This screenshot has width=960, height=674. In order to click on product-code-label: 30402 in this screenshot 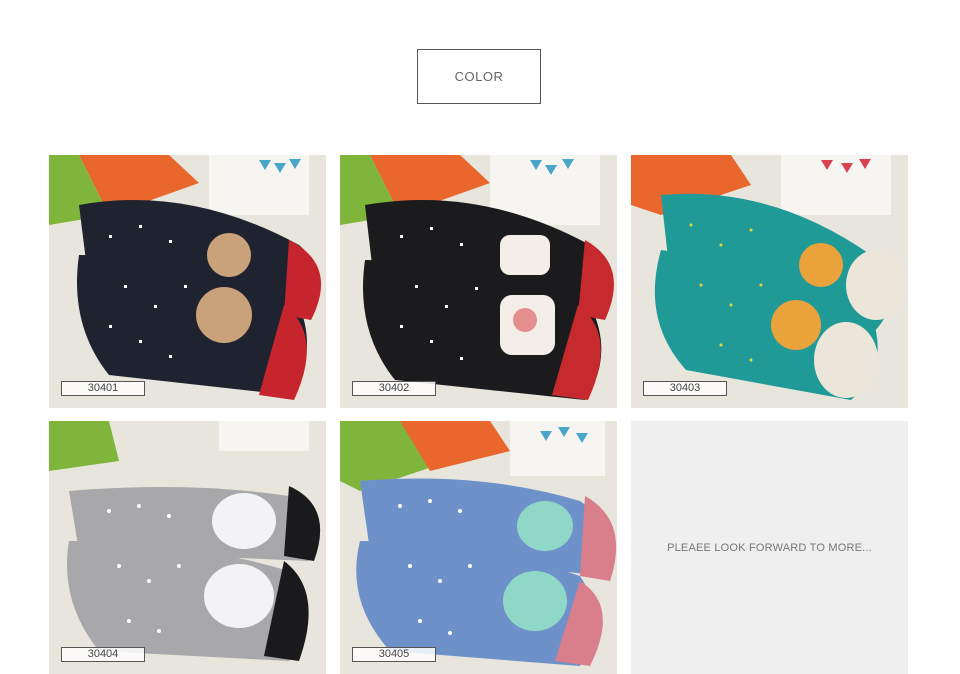, I will do `click(394, 388)`.